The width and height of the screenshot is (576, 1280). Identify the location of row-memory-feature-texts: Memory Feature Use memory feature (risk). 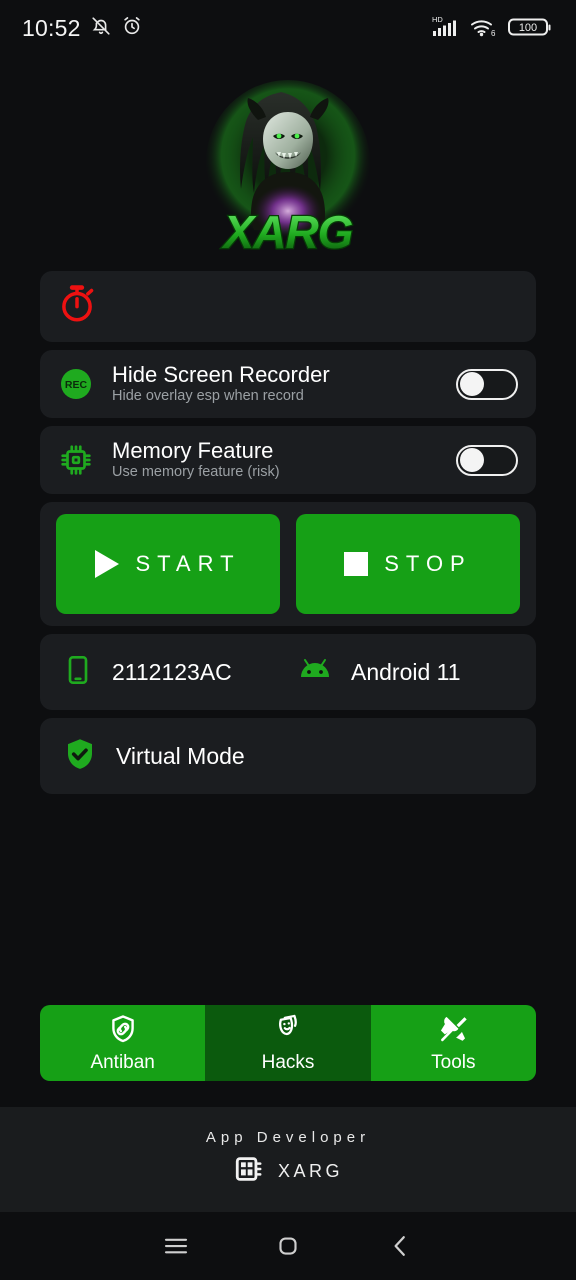
(276, 459).